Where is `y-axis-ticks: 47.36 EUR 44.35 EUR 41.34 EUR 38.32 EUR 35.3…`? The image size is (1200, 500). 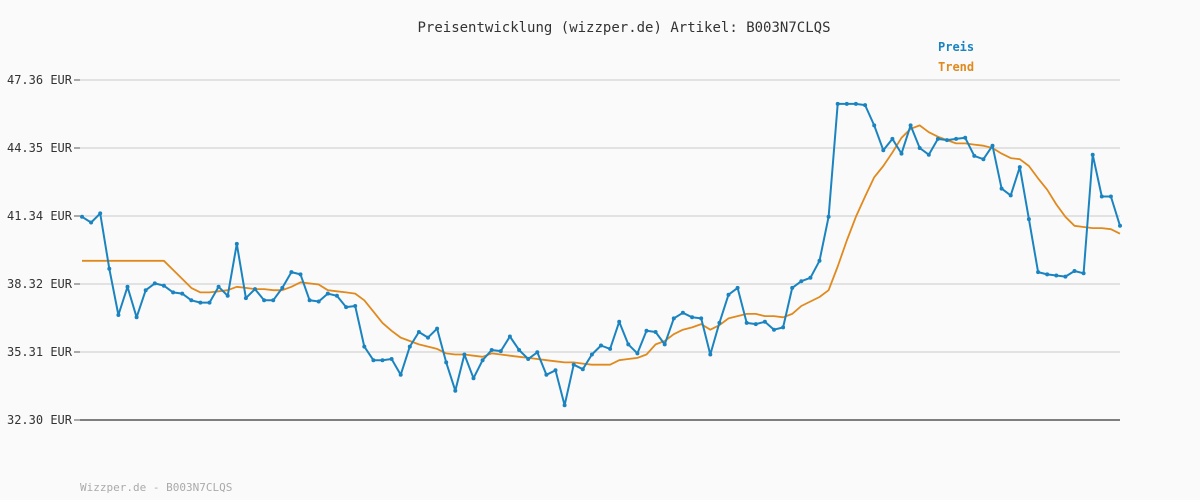
y-axis-ticks: 47.36 EUR 44.35 EUR 41.34 EUR 38.32 EUR 35.3… is located at coordinates (43, 250).